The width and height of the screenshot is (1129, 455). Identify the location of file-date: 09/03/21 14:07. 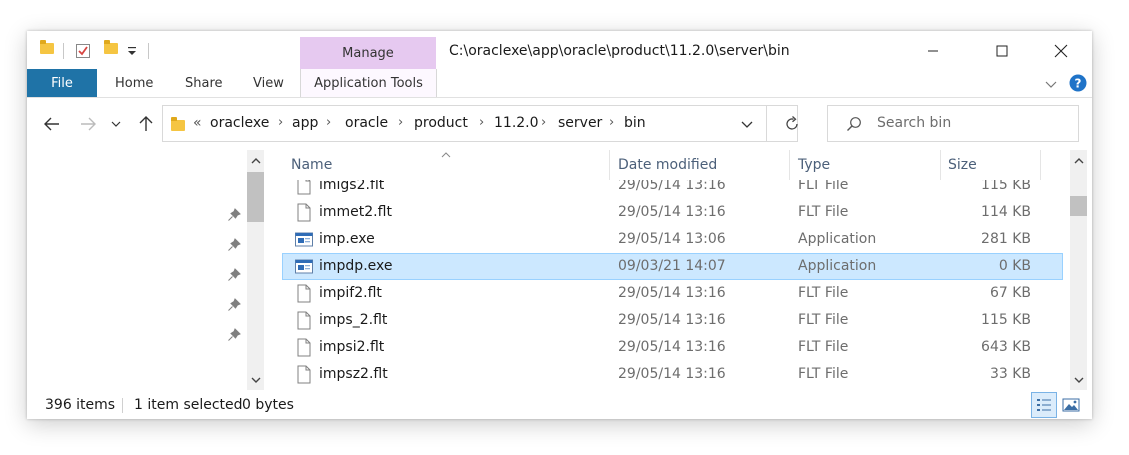
(672, 266).